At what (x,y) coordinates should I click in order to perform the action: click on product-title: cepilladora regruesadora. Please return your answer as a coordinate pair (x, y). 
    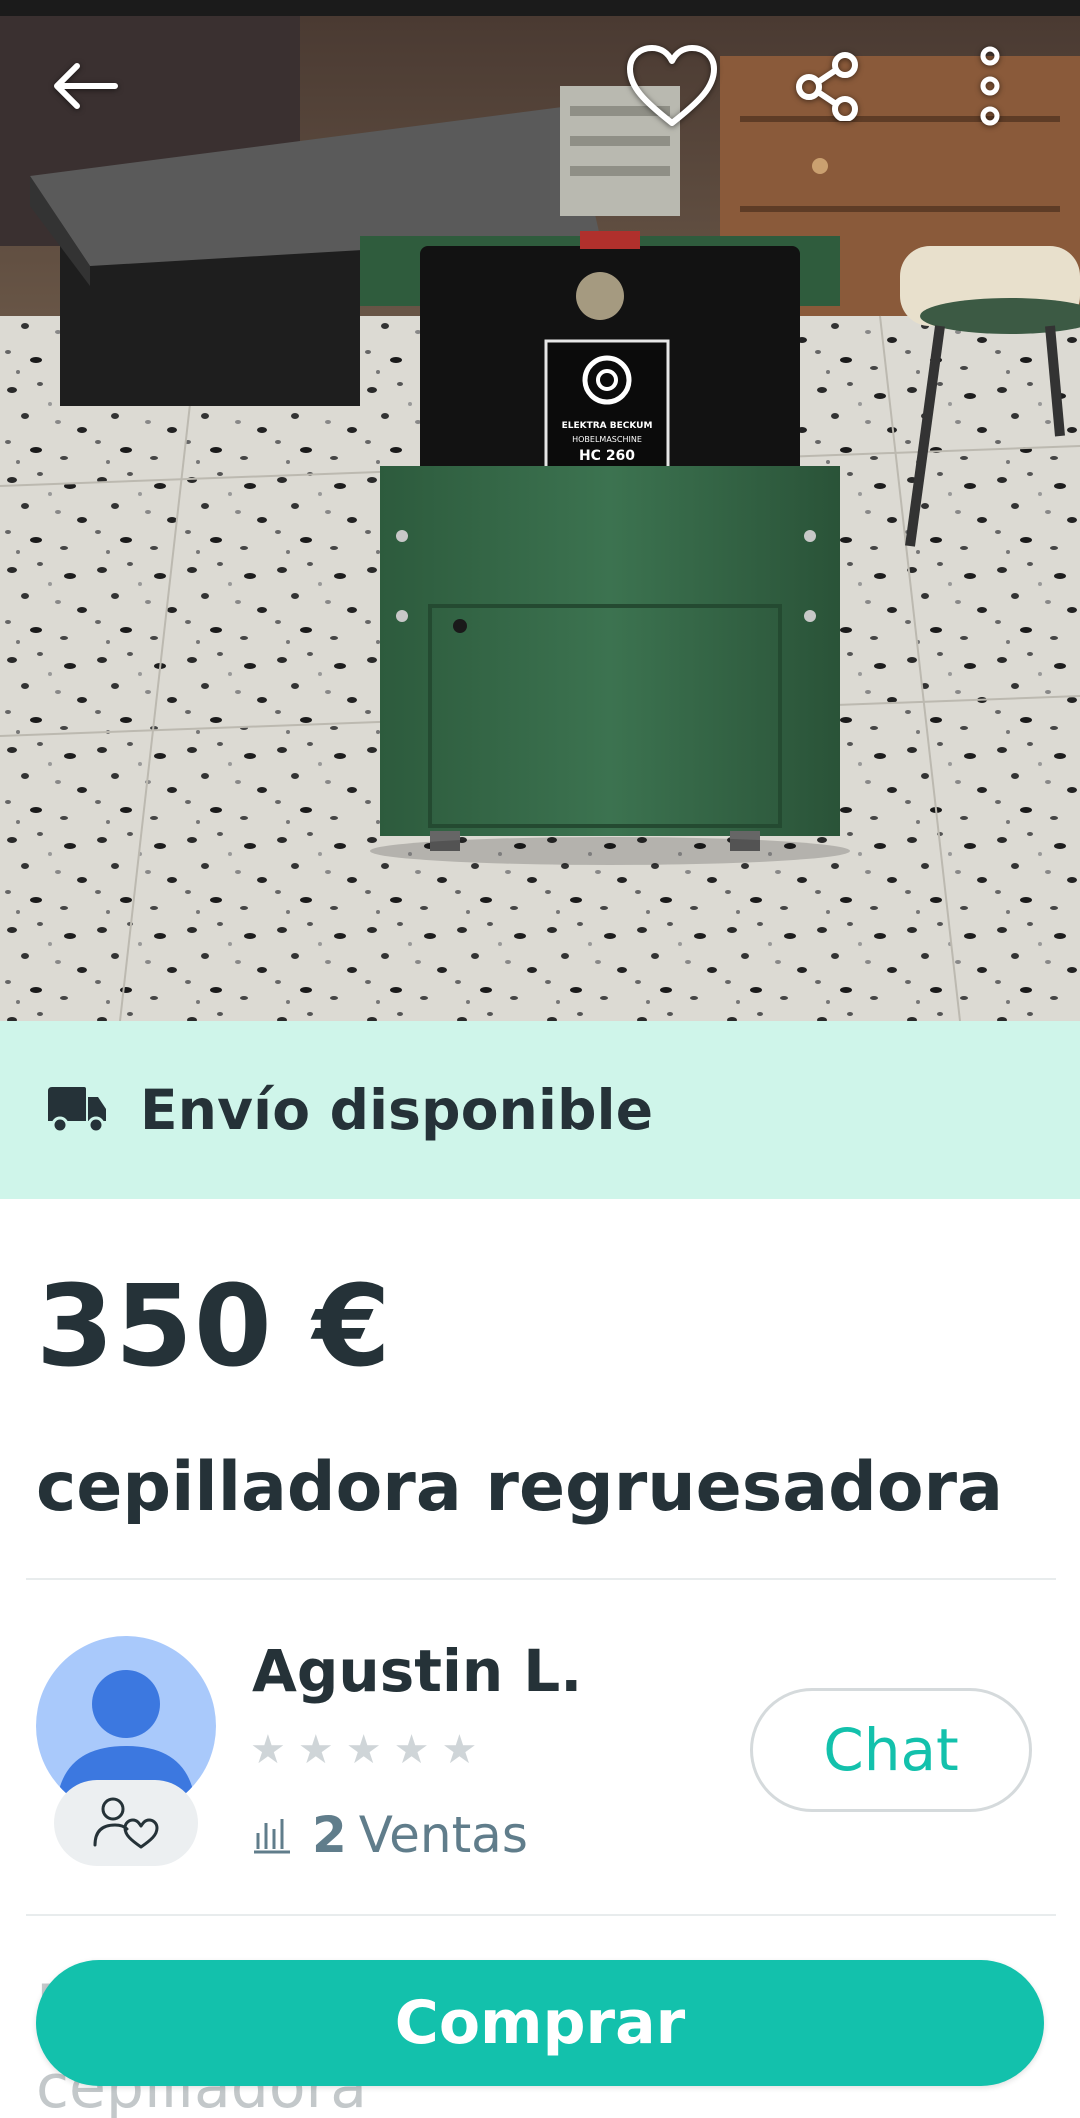
    Looking at the image, I should click on (519, 1487).